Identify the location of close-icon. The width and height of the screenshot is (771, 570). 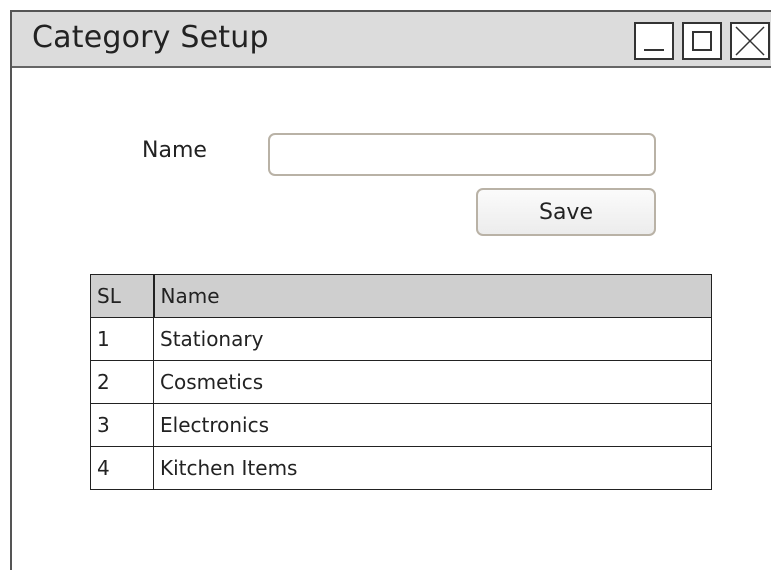
(750, 41).